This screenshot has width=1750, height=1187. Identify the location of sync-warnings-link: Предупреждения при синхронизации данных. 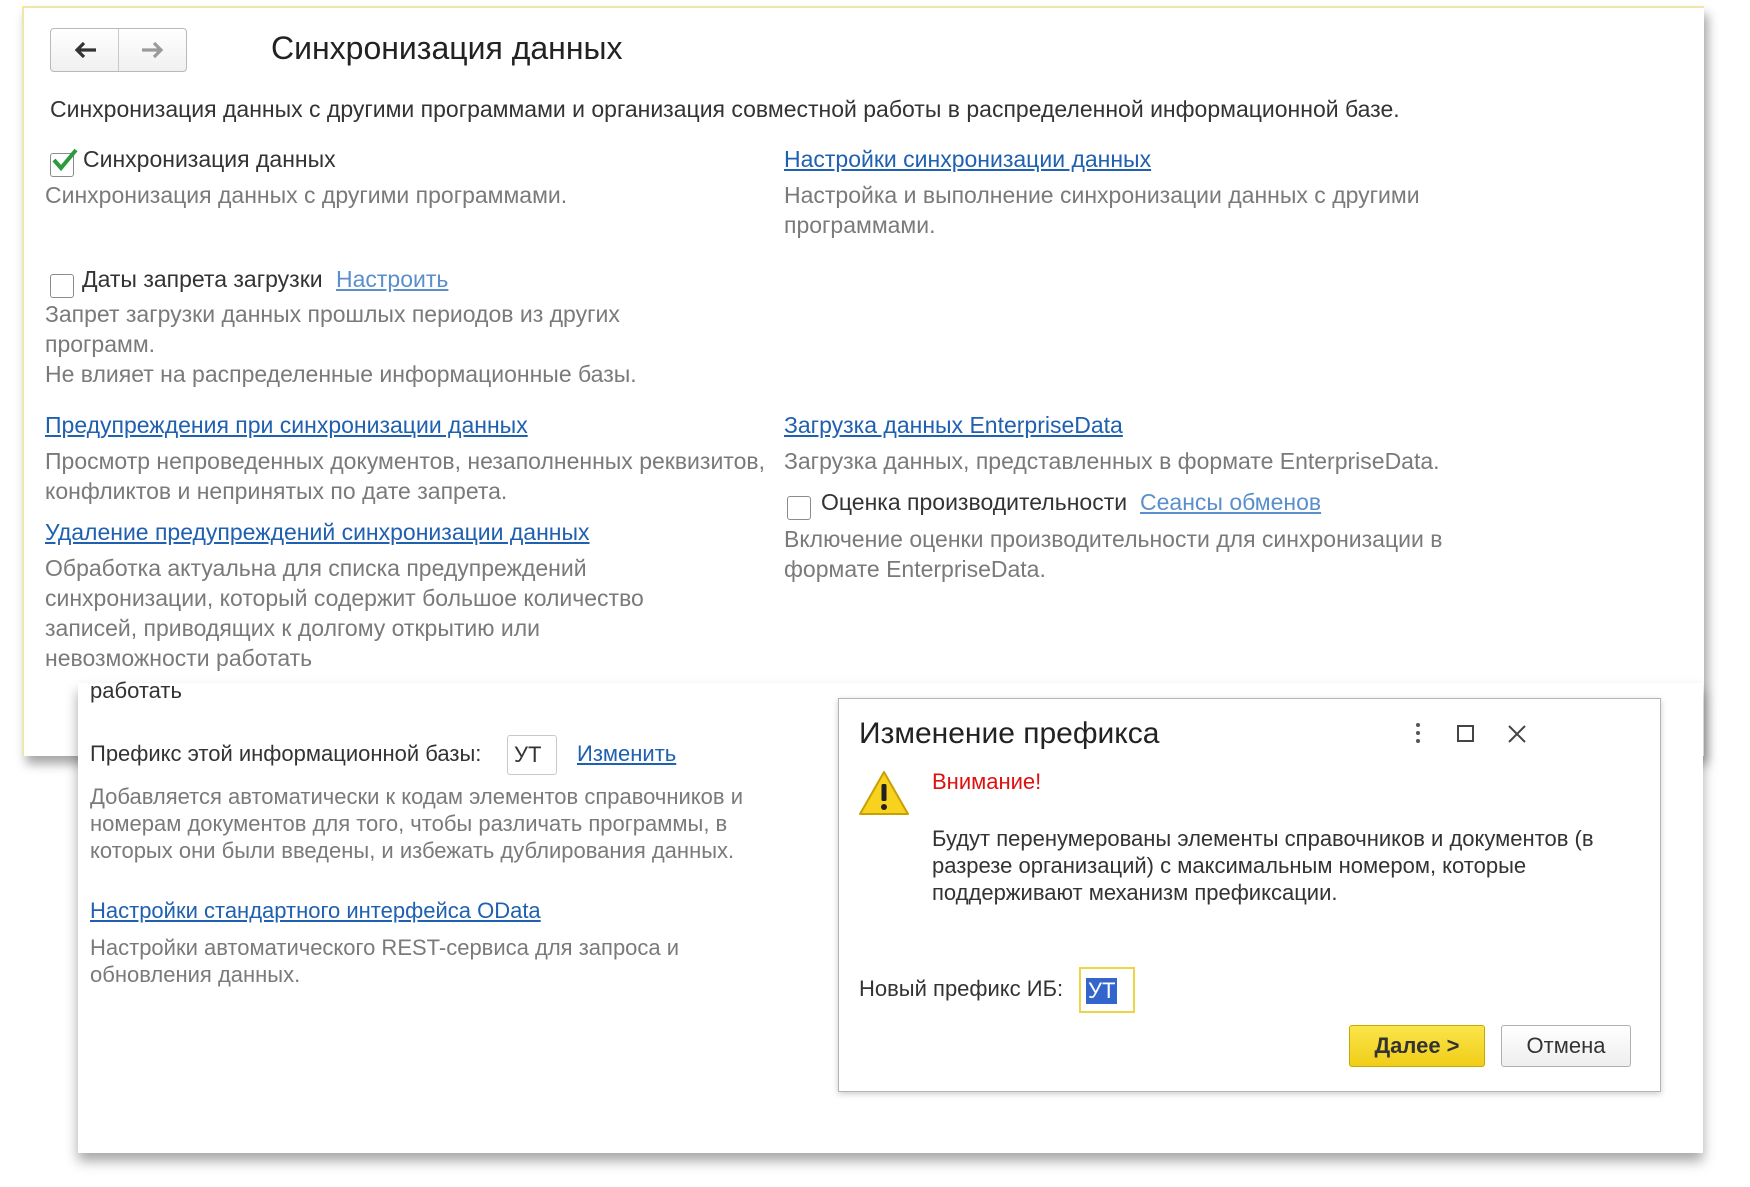
(286, 425).